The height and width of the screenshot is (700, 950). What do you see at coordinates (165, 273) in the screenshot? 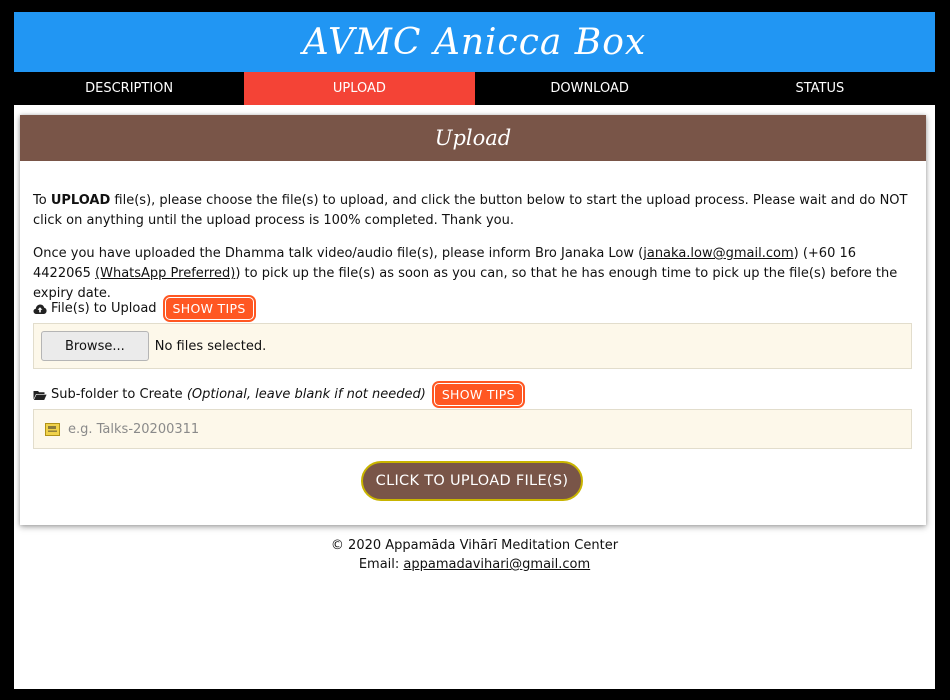
I see `whatsapp-link: (WhatsApp Preferred)` at bounding box center [165, 273].